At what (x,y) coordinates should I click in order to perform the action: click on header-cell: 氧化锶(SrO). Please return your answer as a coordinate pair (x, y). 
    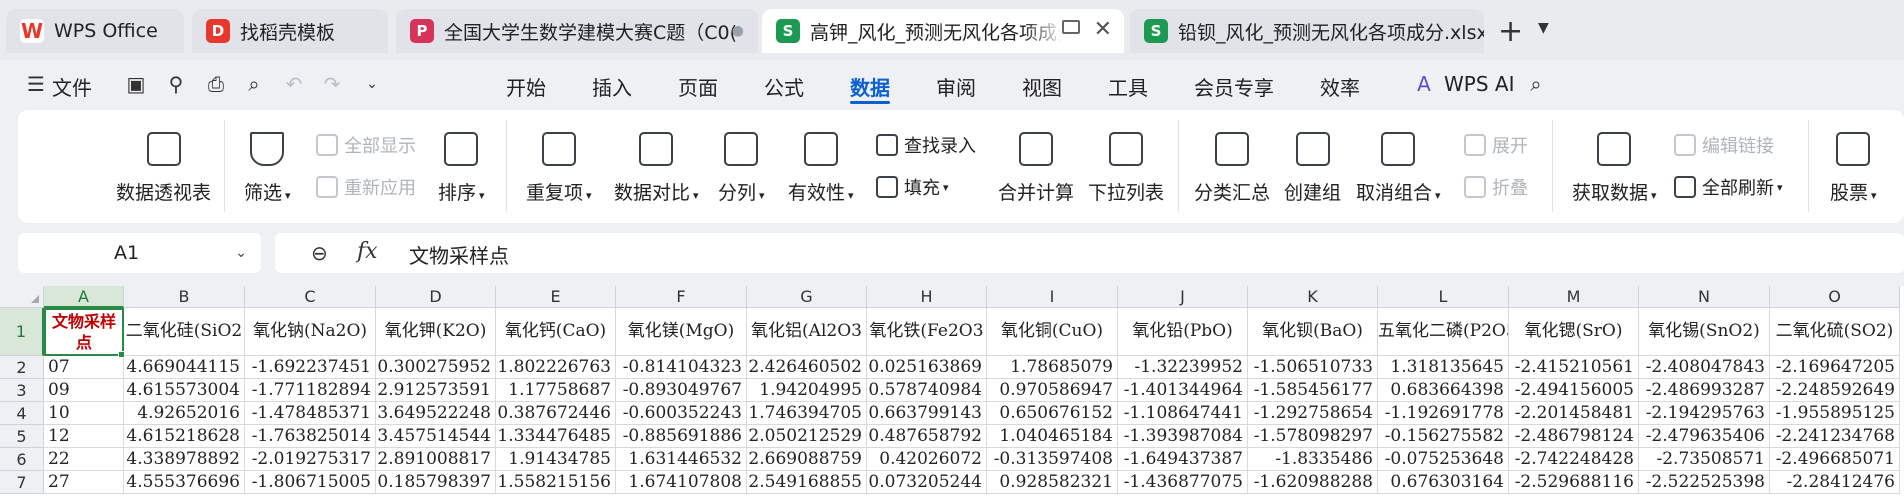
    Looking at the image, I should click on (1574, 332).